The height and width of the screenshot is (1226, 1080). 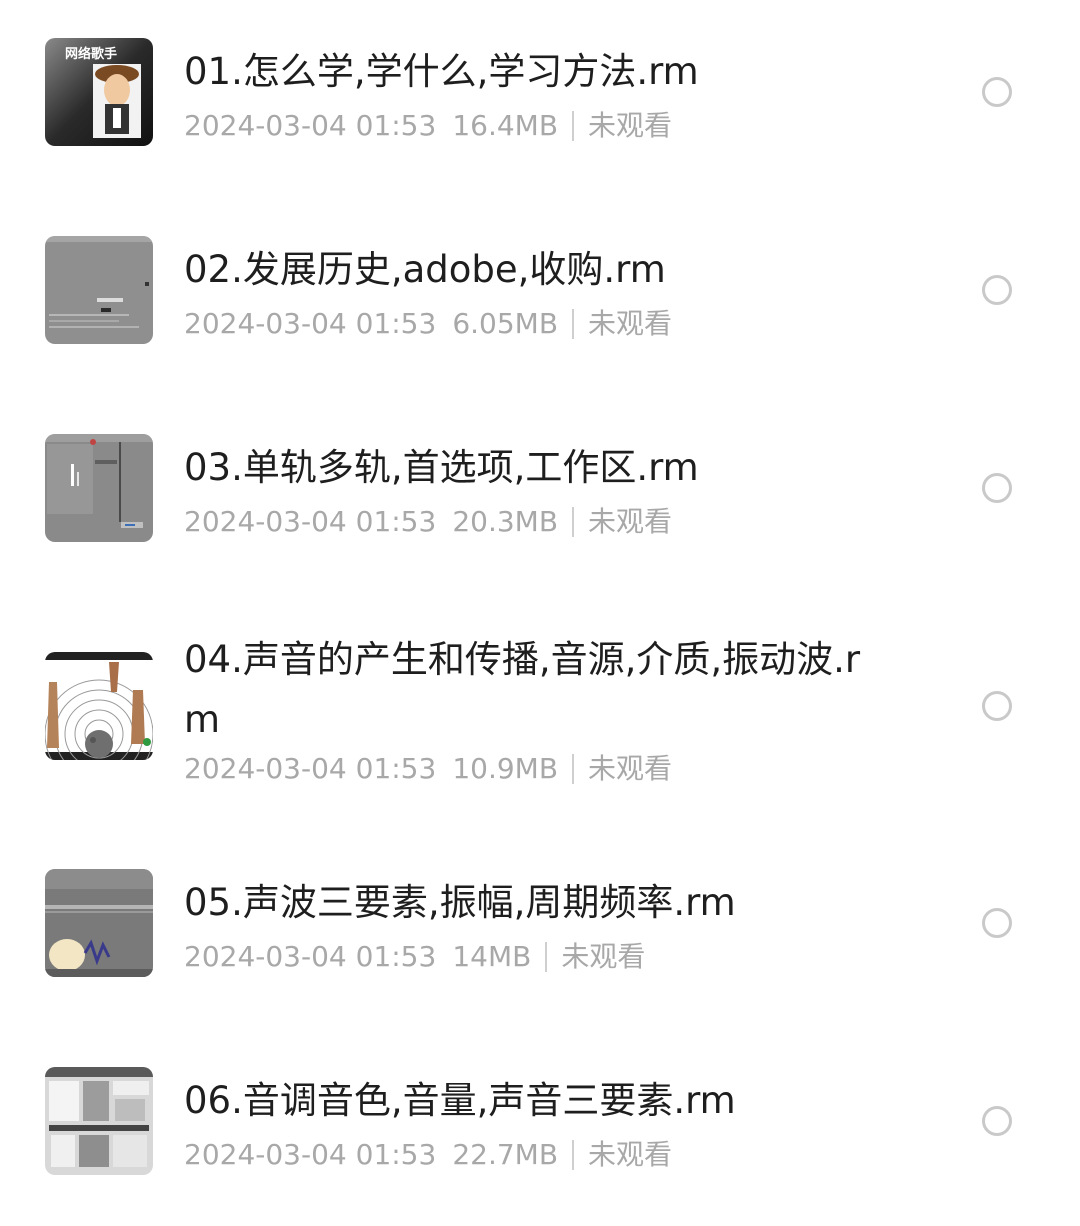 I want to click on thumbnail-caption: 网络歌手, so click(x=91, y=54).